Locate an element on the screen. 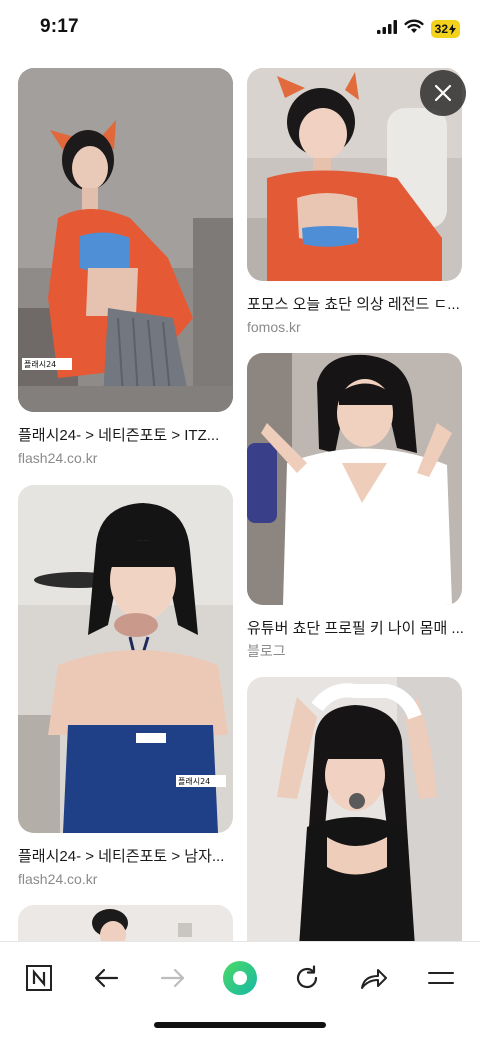 This screenshot has height=1039, width=480. share-button is located at coordinates (374, 978).